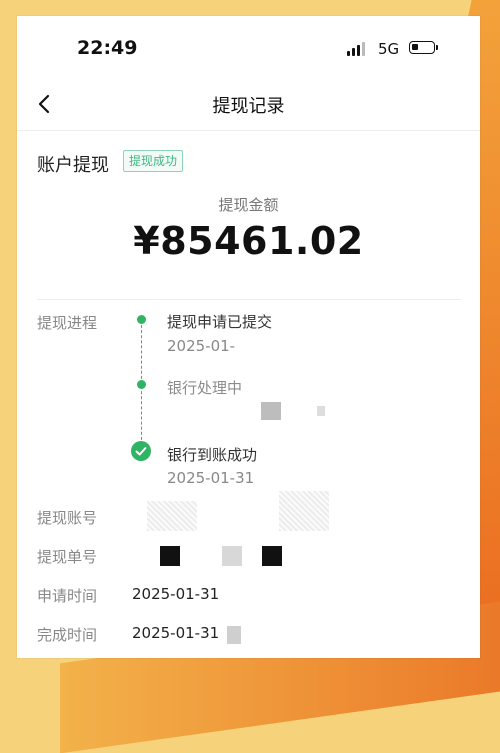  What do you see at coordinates (67, 518) in the screenshot?
I see `account-label: 提现账号` at bounding box center [67, 518].